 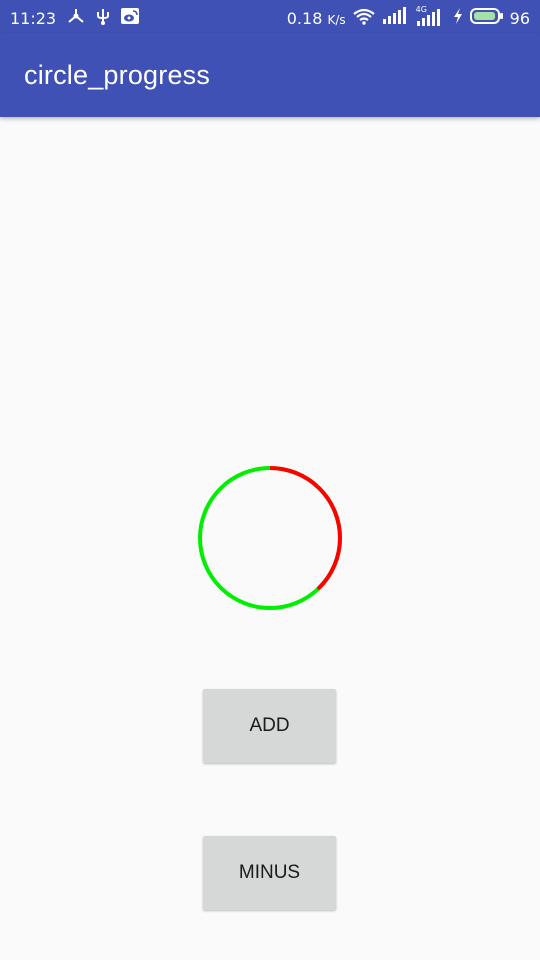 I want to click on status-right: 0.18 K/s 4G 96, so click(x=405, y=17).